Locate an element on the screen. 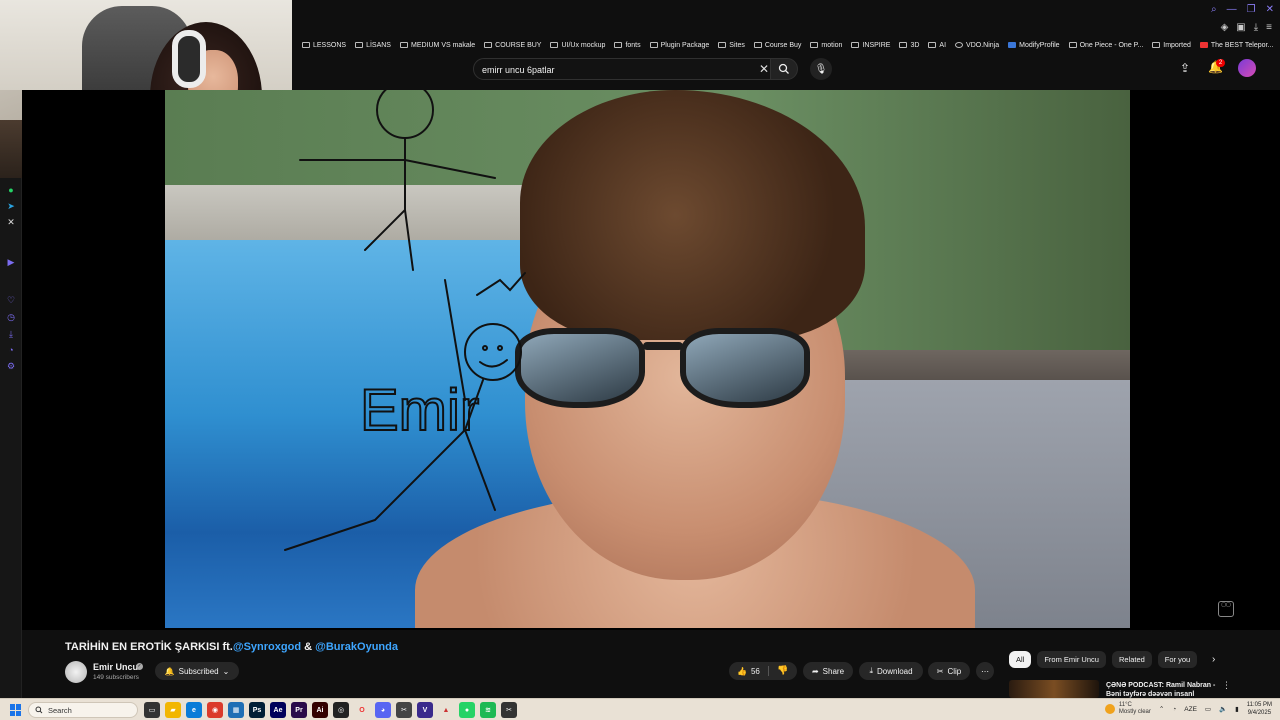  chip-for-you: For you is located at coordinates (1177, 659).